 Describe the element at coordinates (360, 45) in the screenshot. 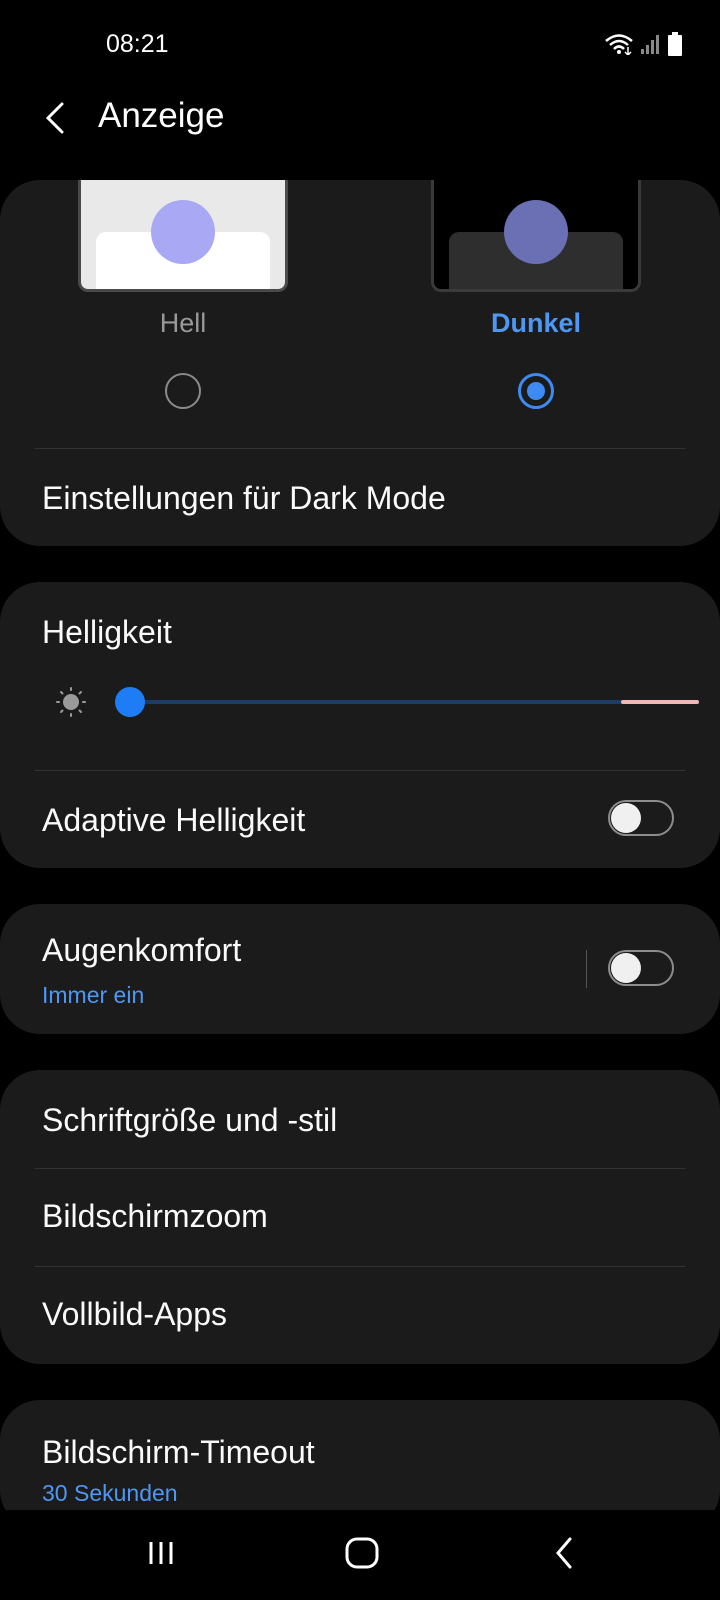

I see `status-bar: 08:21` at that location.